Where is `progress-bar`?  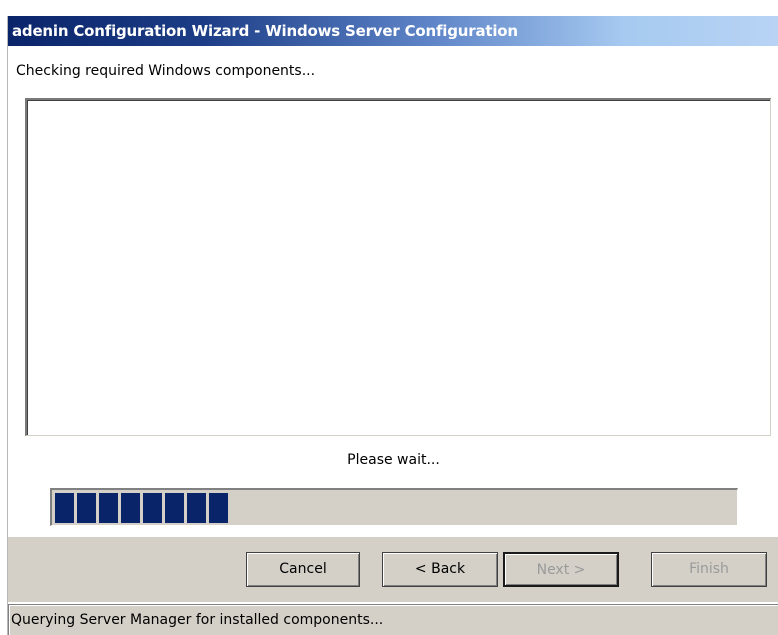 progress-bar is located at coordinates (394, 507).